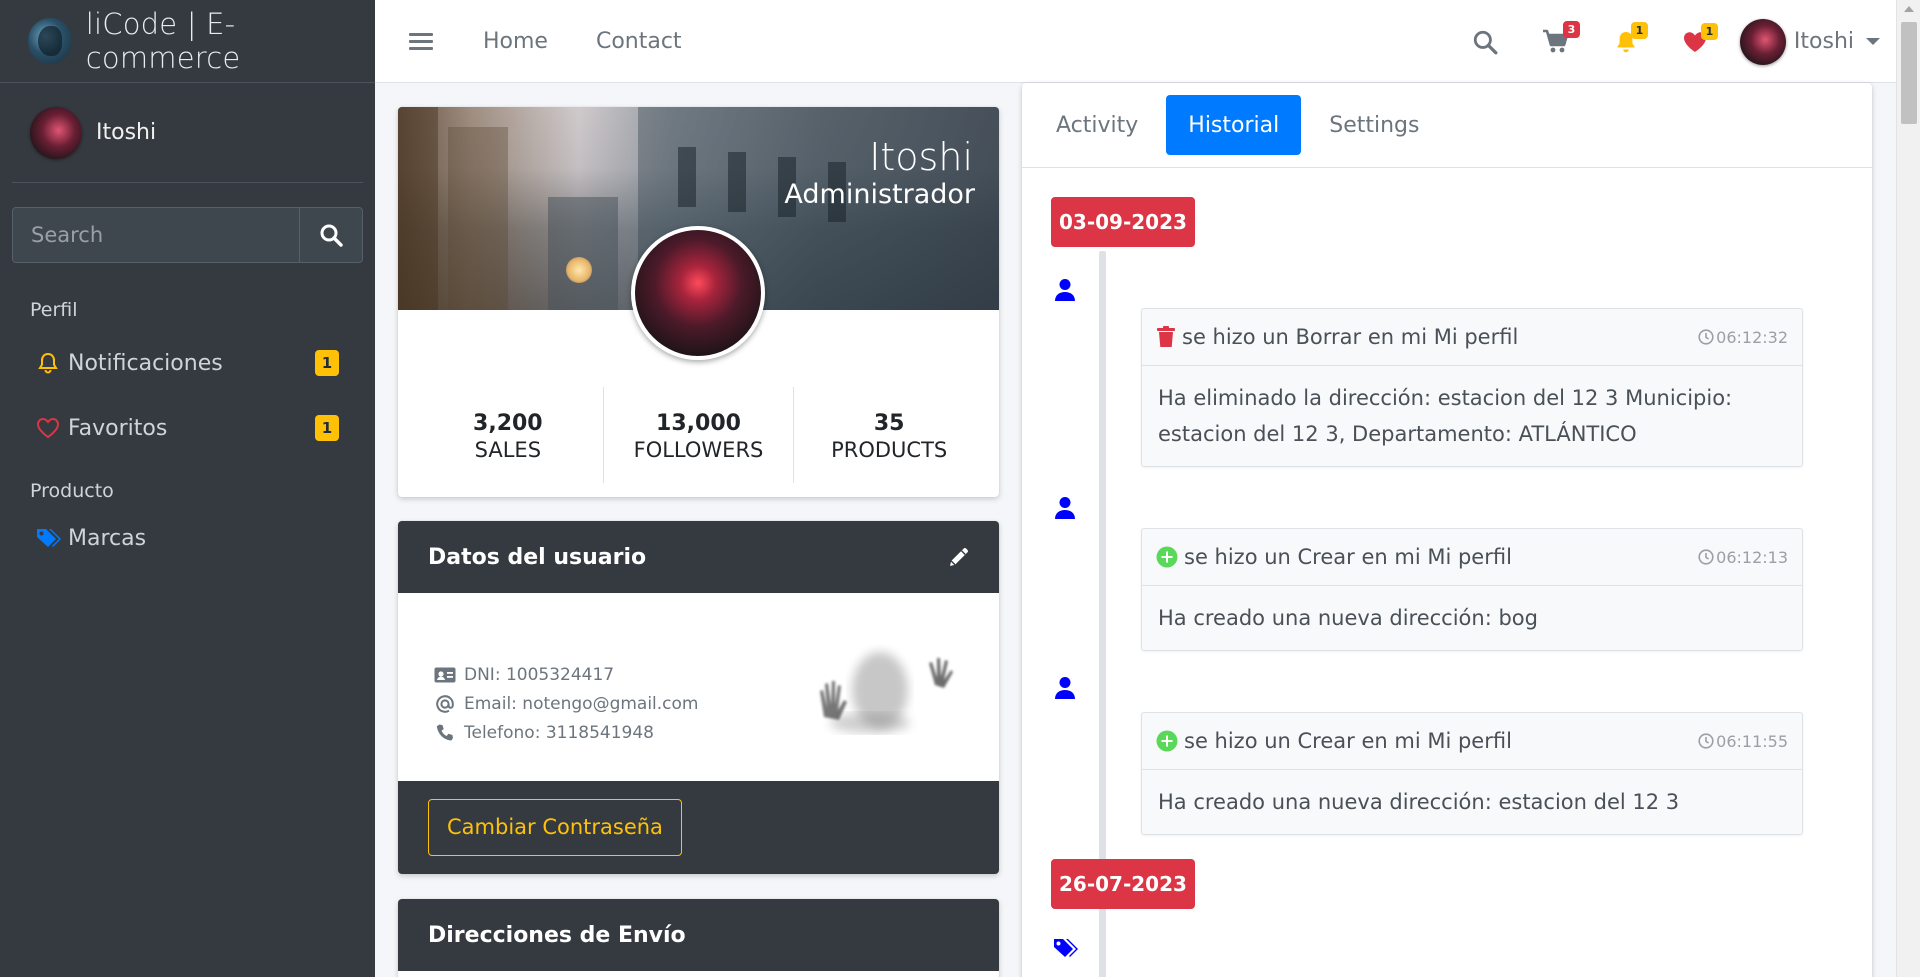 The height and width of the screenshot is (977, 1920). I want to click on phone-line: Telefono: 3118541948, so click(544, 733).